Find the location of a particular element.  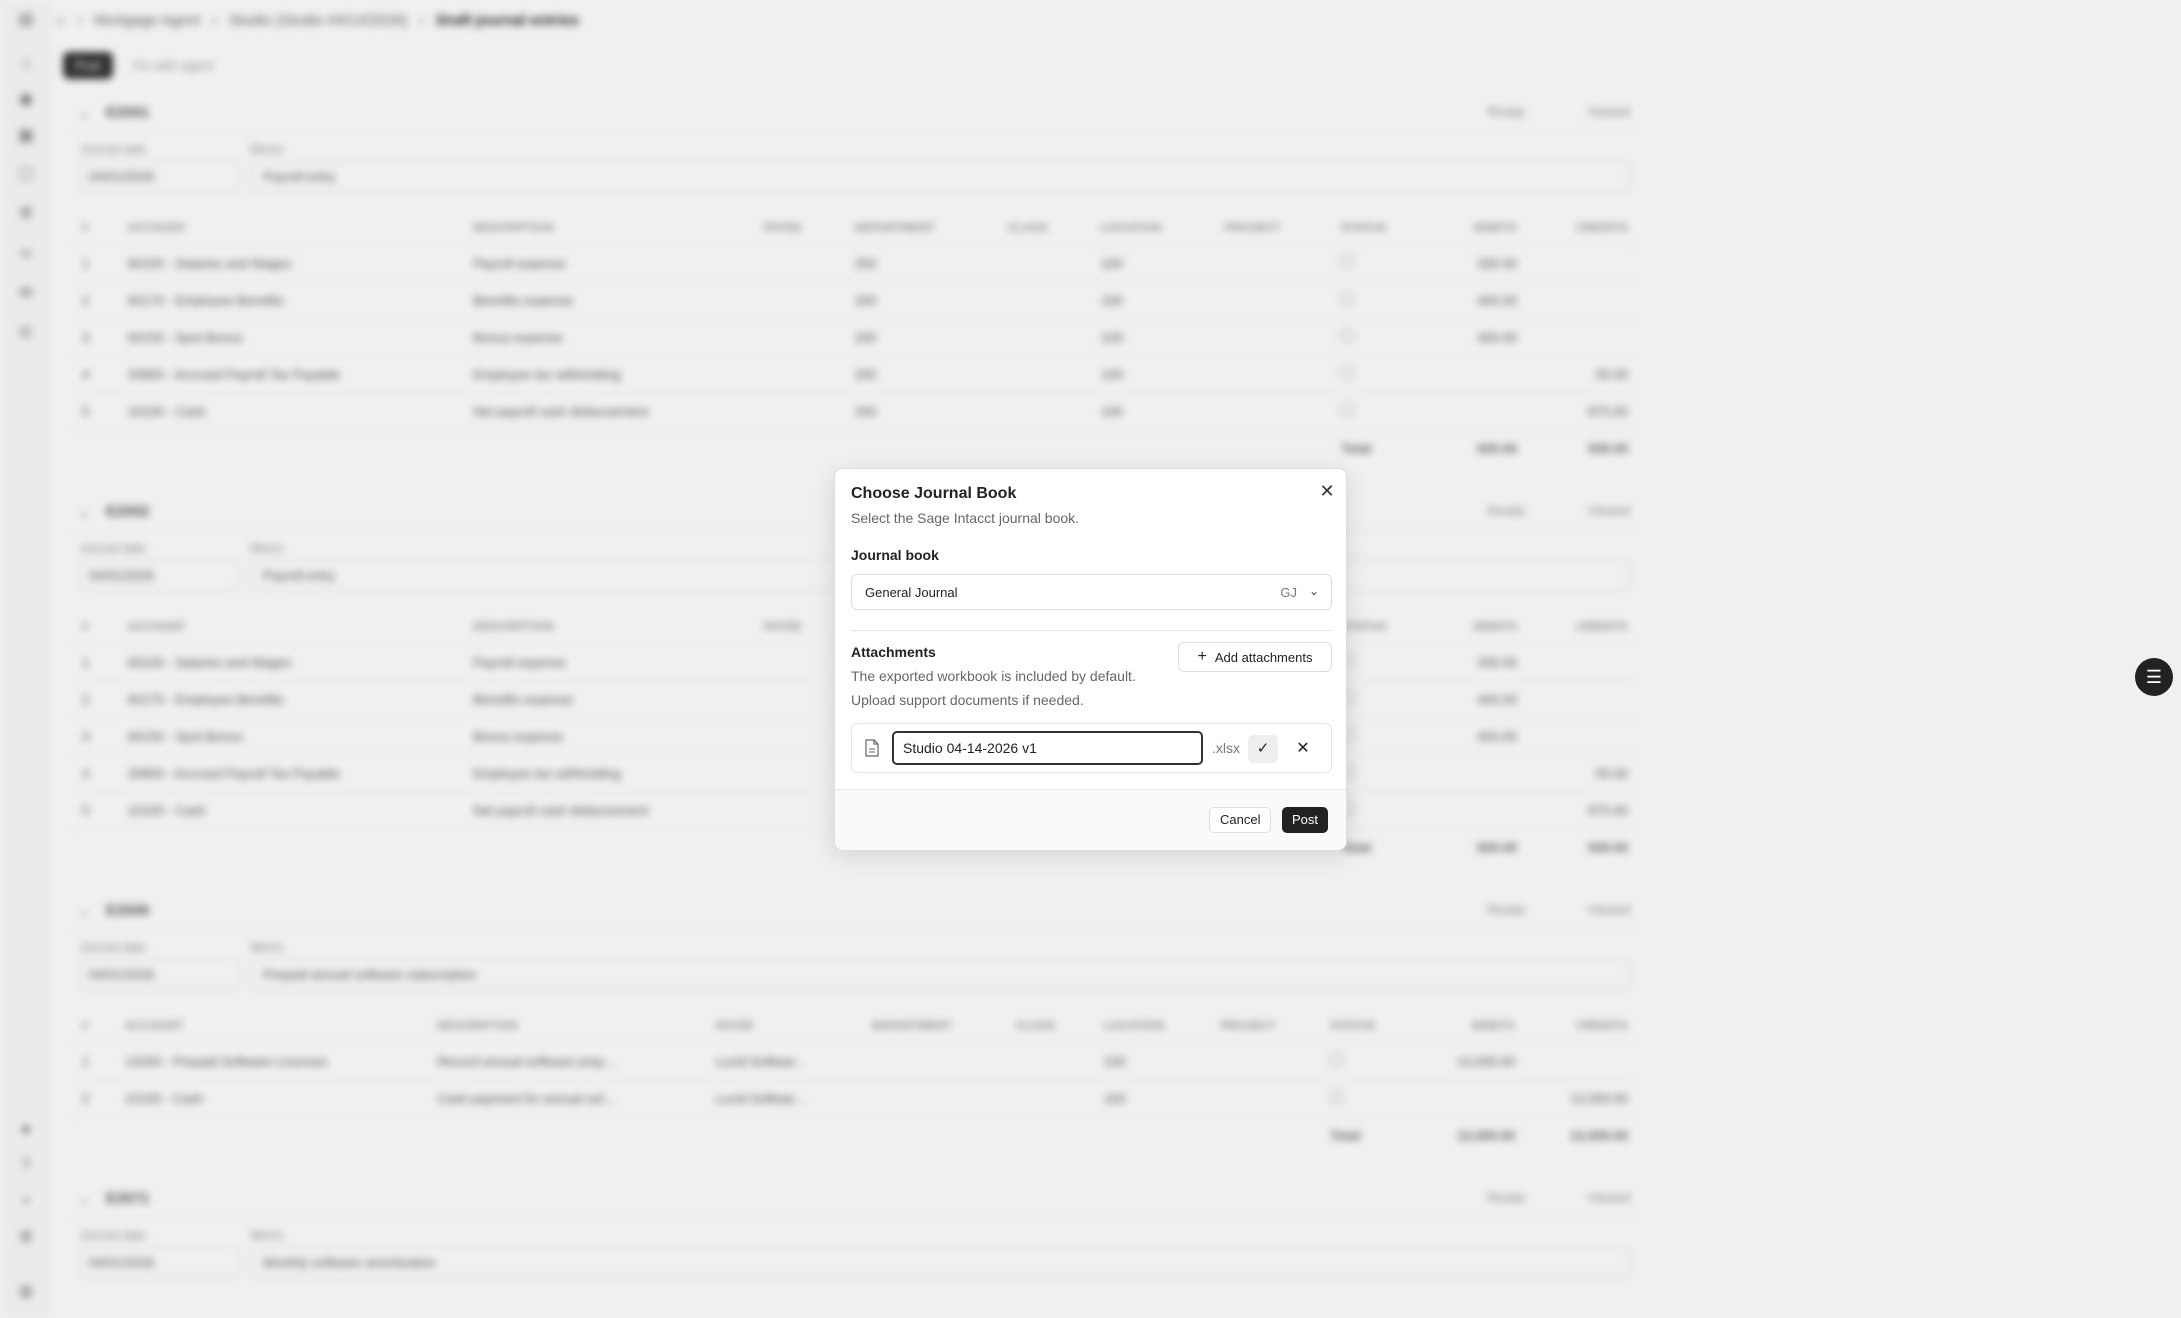

confirm-rename-button: ✓ is located at coordinates (1263, 749).